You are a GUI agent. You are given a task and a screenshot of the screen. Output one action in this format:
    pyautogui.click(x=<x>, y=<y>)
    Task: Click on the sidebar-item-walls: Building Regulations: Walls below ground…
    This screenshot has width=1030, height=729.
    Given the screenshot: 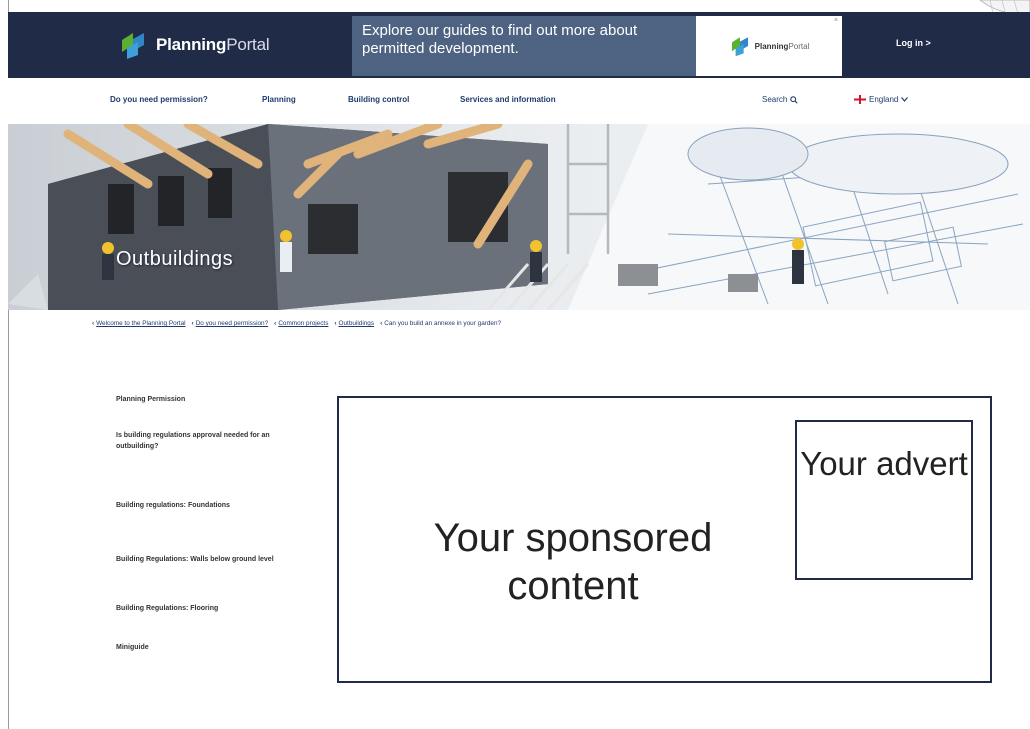 What is the action you would take?
    pyautogui.click(x=196, y=559)
    